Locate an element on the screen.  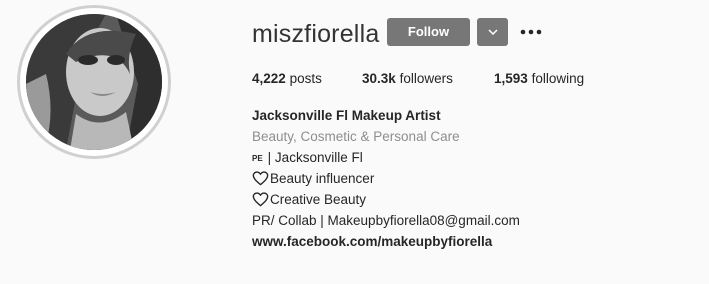
avatar-ring is located at coordinates (94, 82).